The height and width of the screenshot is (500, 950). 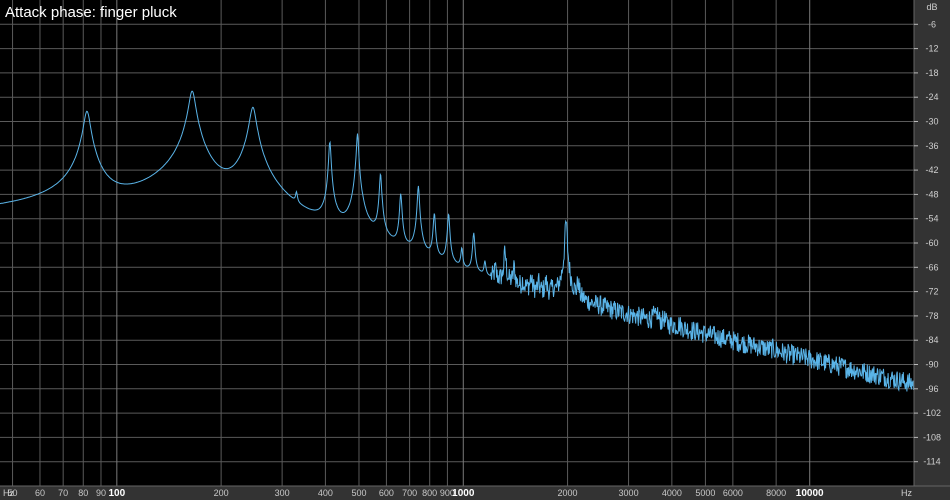 I want to click on y-tick-label: -54, so click(x=931, y=219).